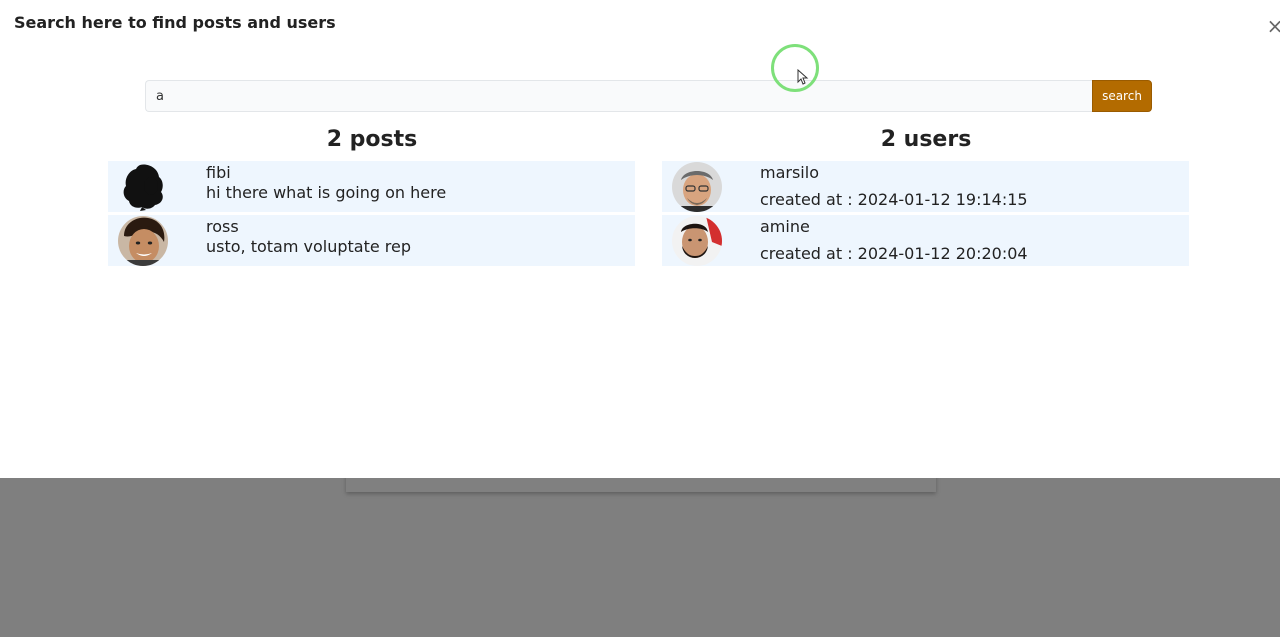  I want to click on cursor-highlight-ring, so click(795, 68).